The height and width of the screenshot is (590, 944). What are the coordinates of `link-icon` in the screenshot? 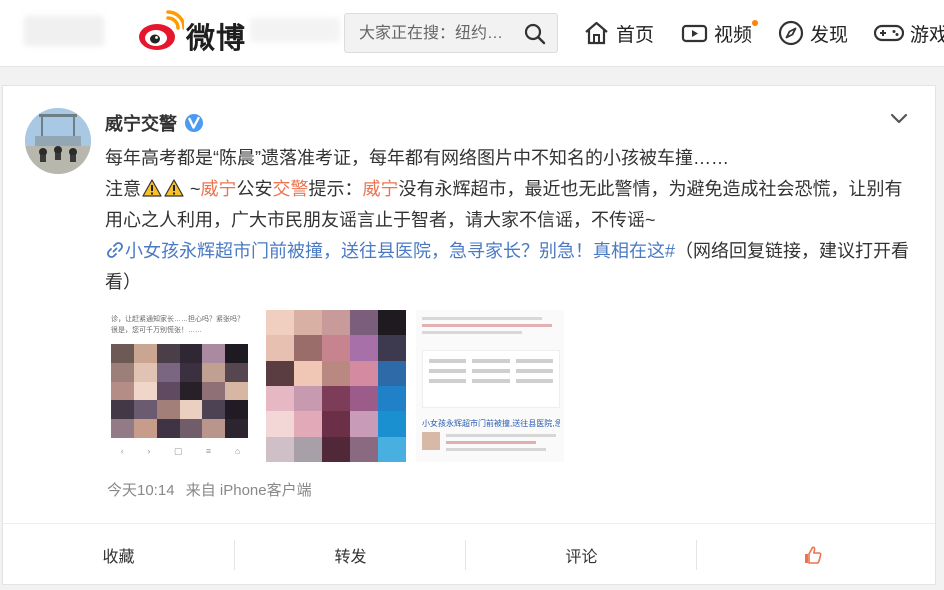 It's located at (115, 250).